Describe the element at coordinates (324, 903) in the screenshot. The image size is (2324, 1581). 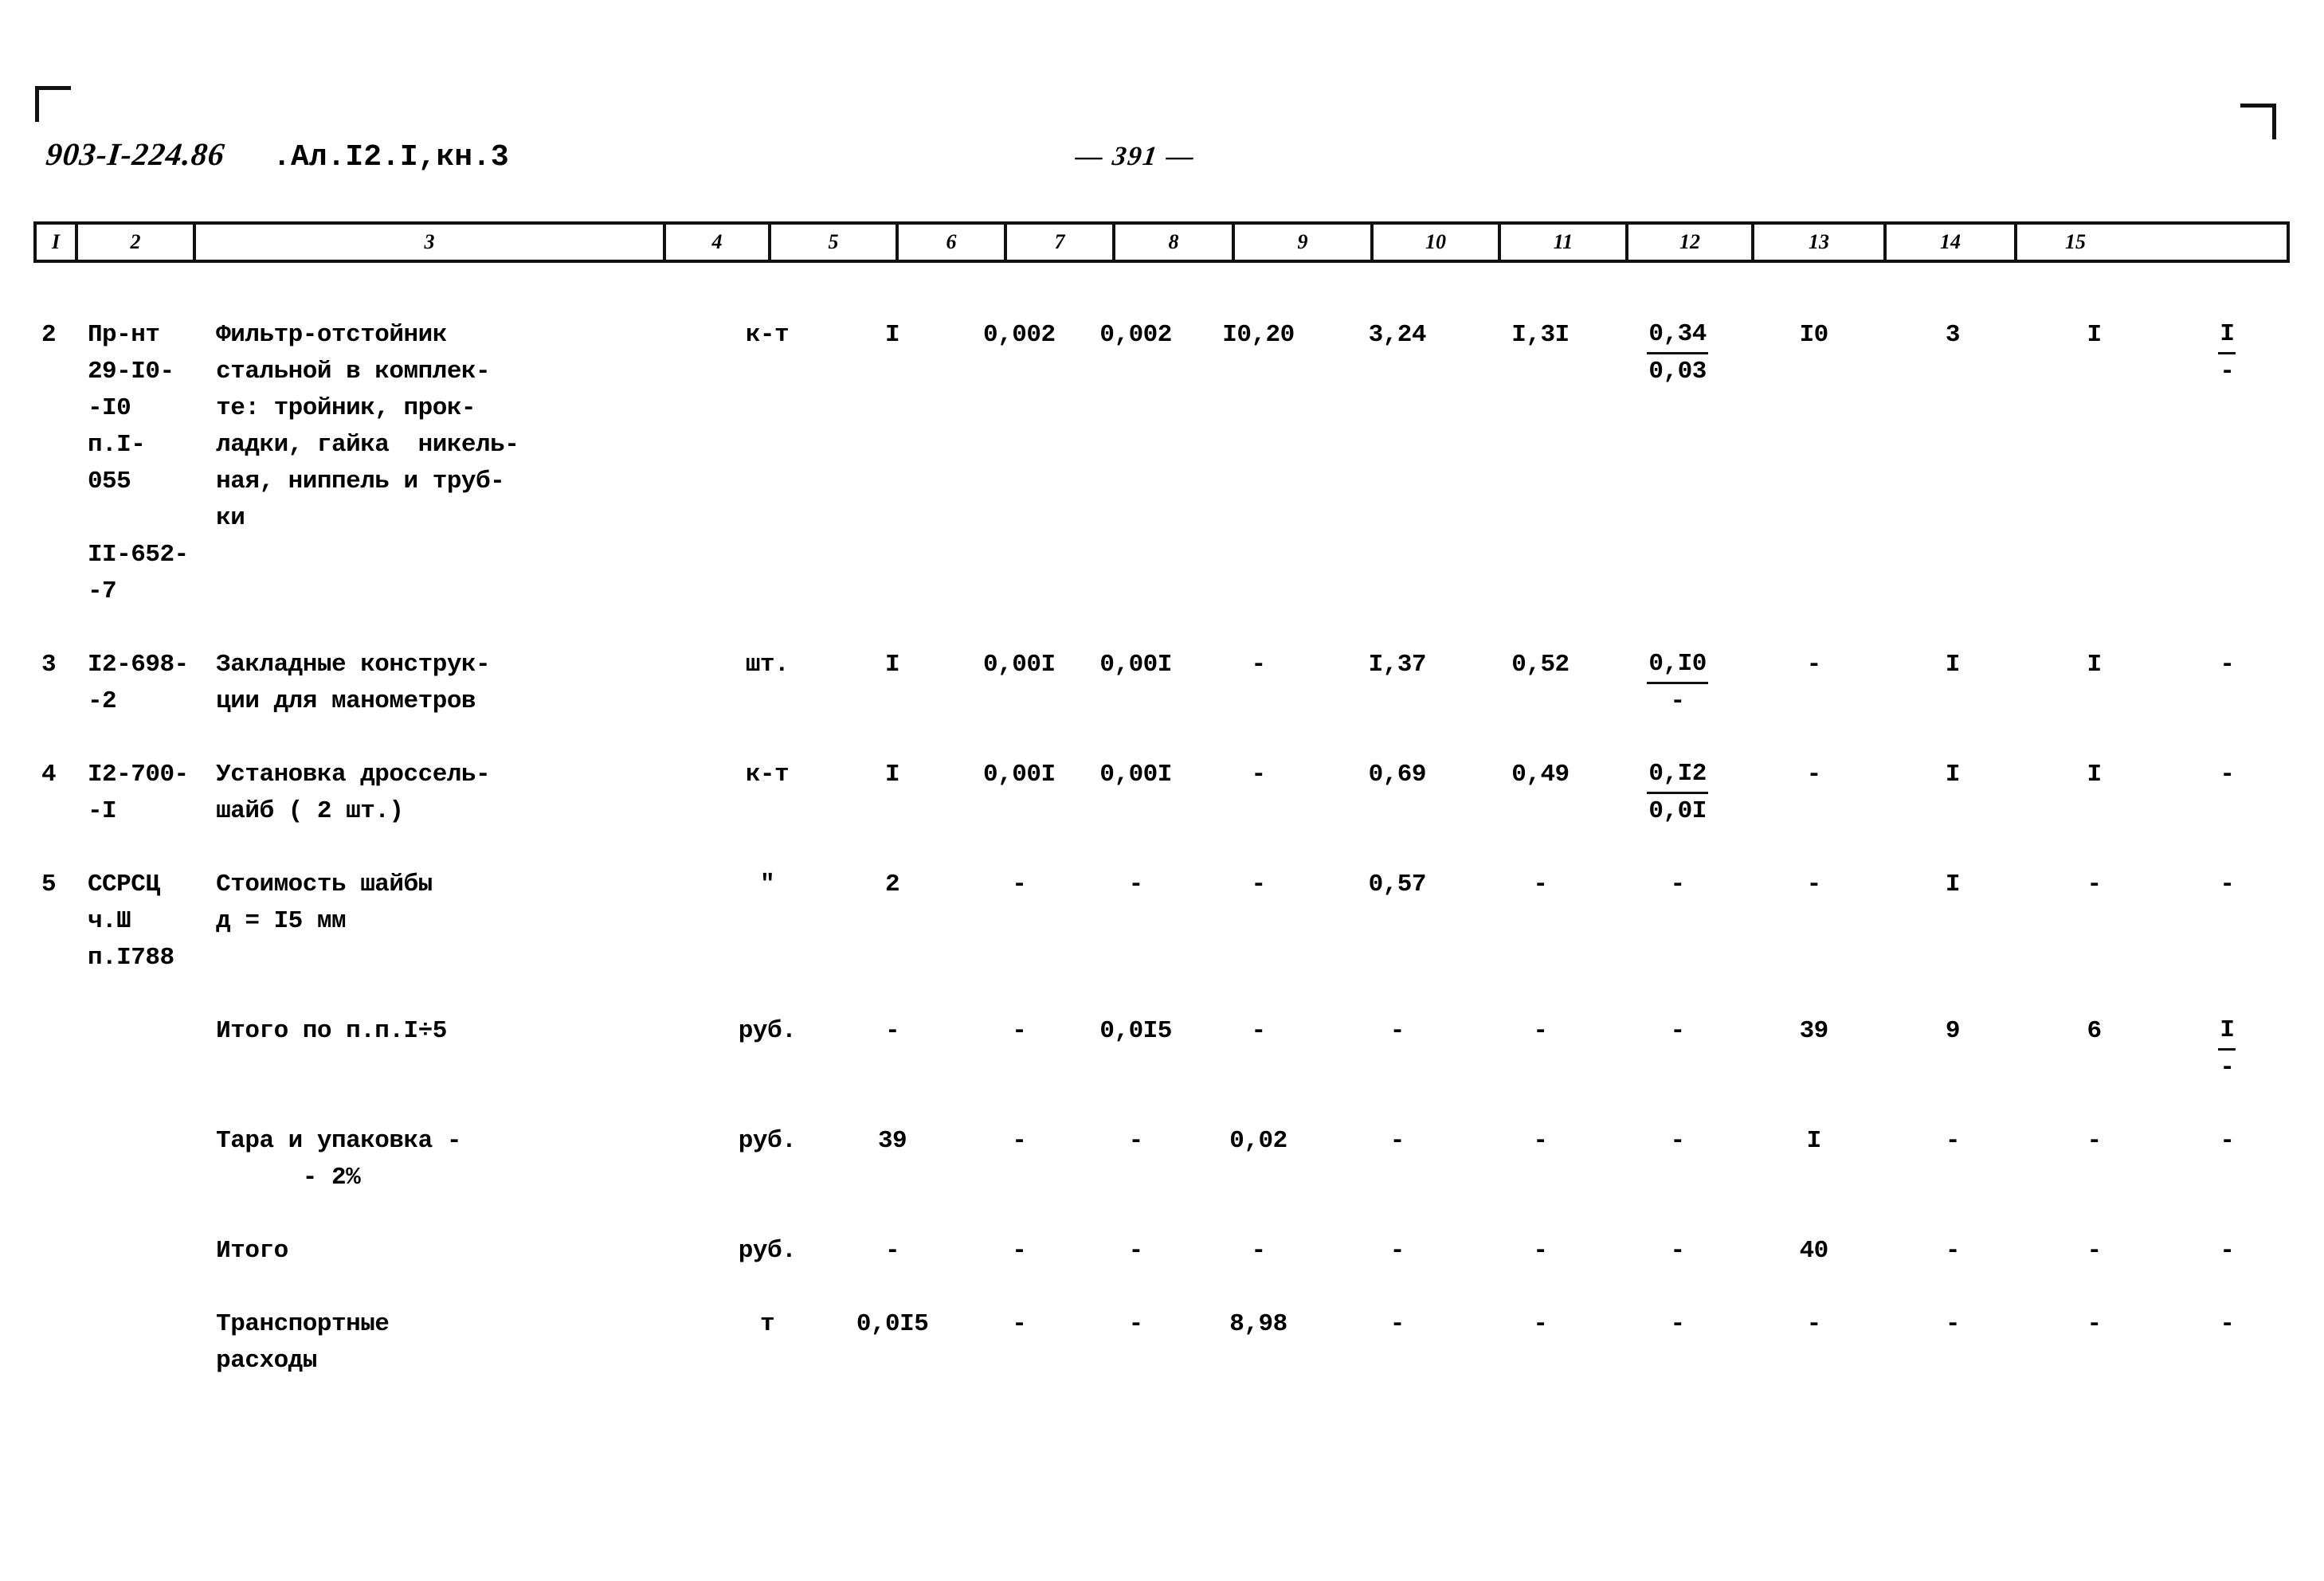
I see `row-description: Стоимость шайбы д = I5 мм` at that location.